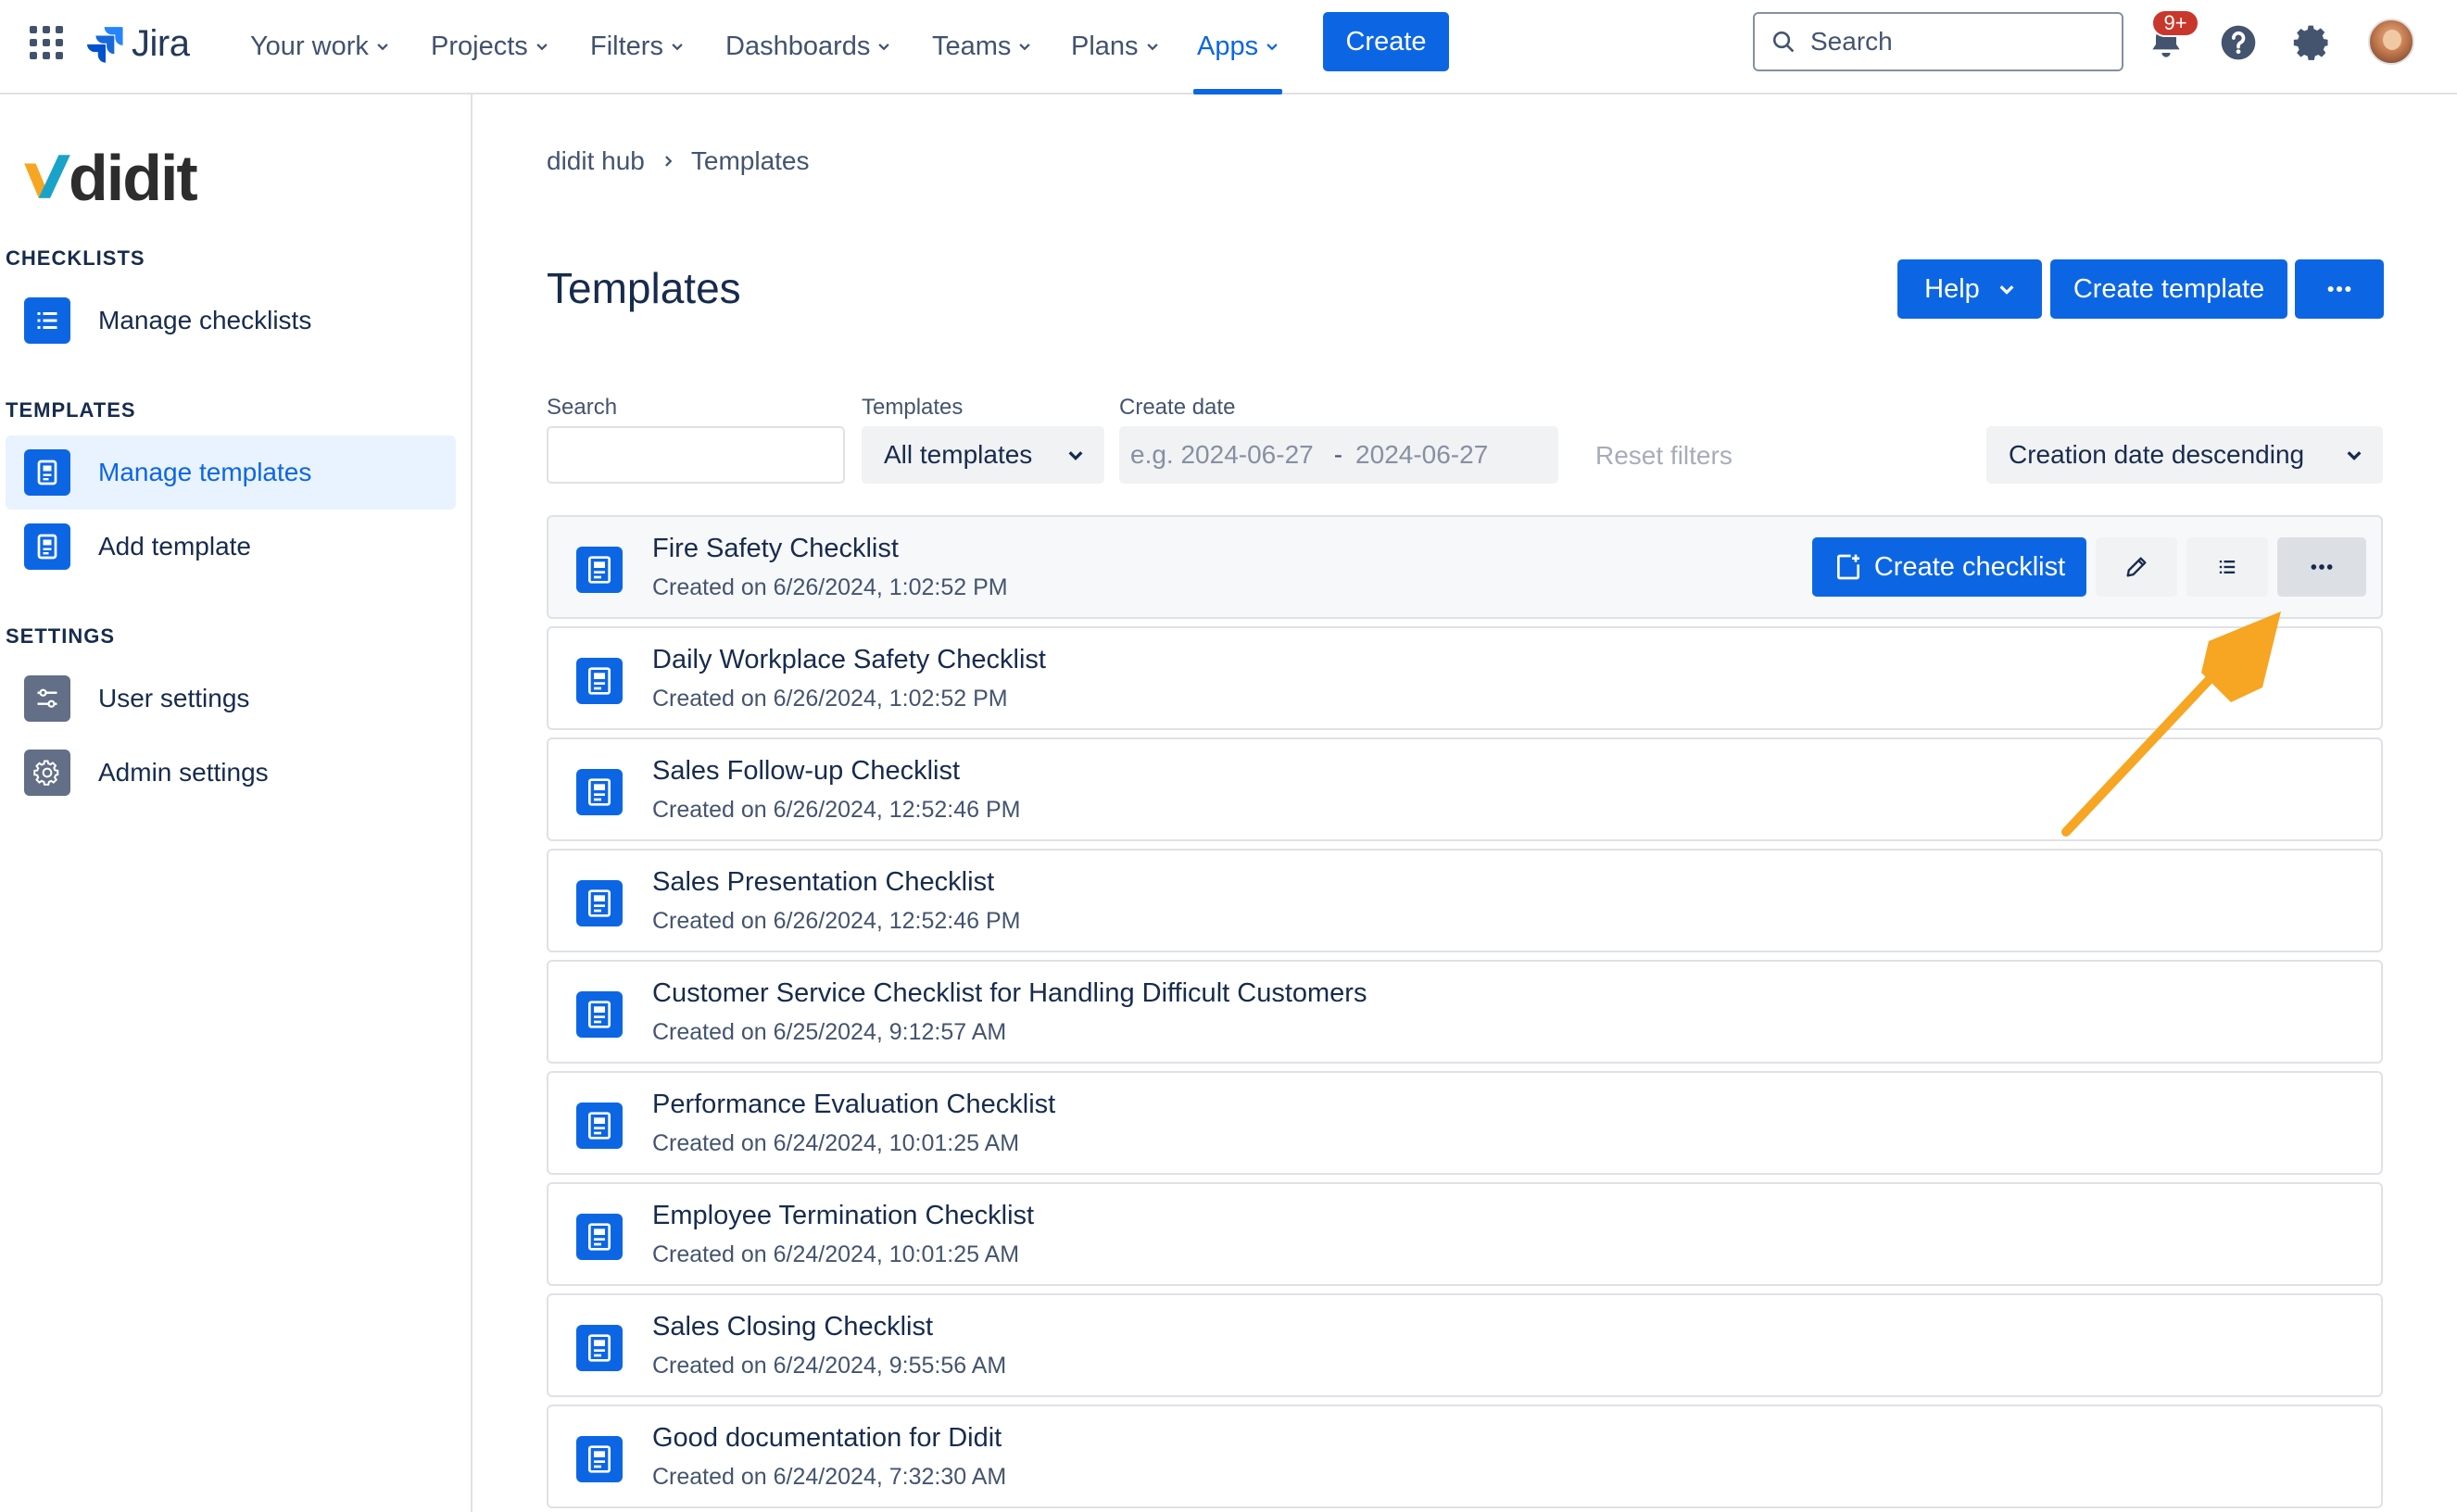 The height and width of the screenshot is (1512, 2457). I want to click on templates-filter-value: All templates, so click(958, 454).